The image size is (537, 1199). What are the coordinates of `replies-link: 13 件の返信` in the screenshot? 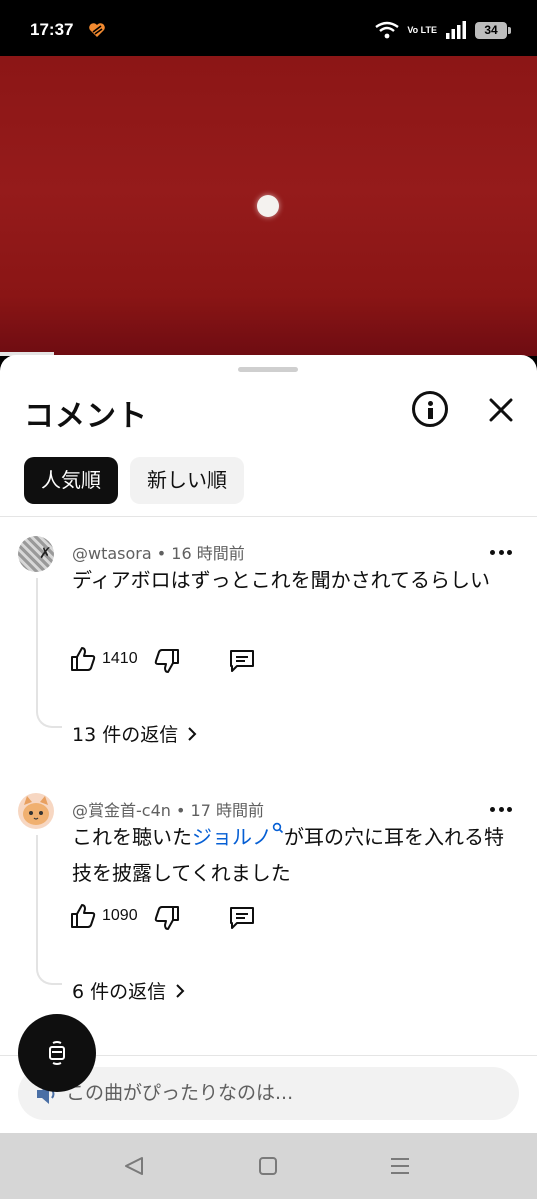 It's located at (136, 733).